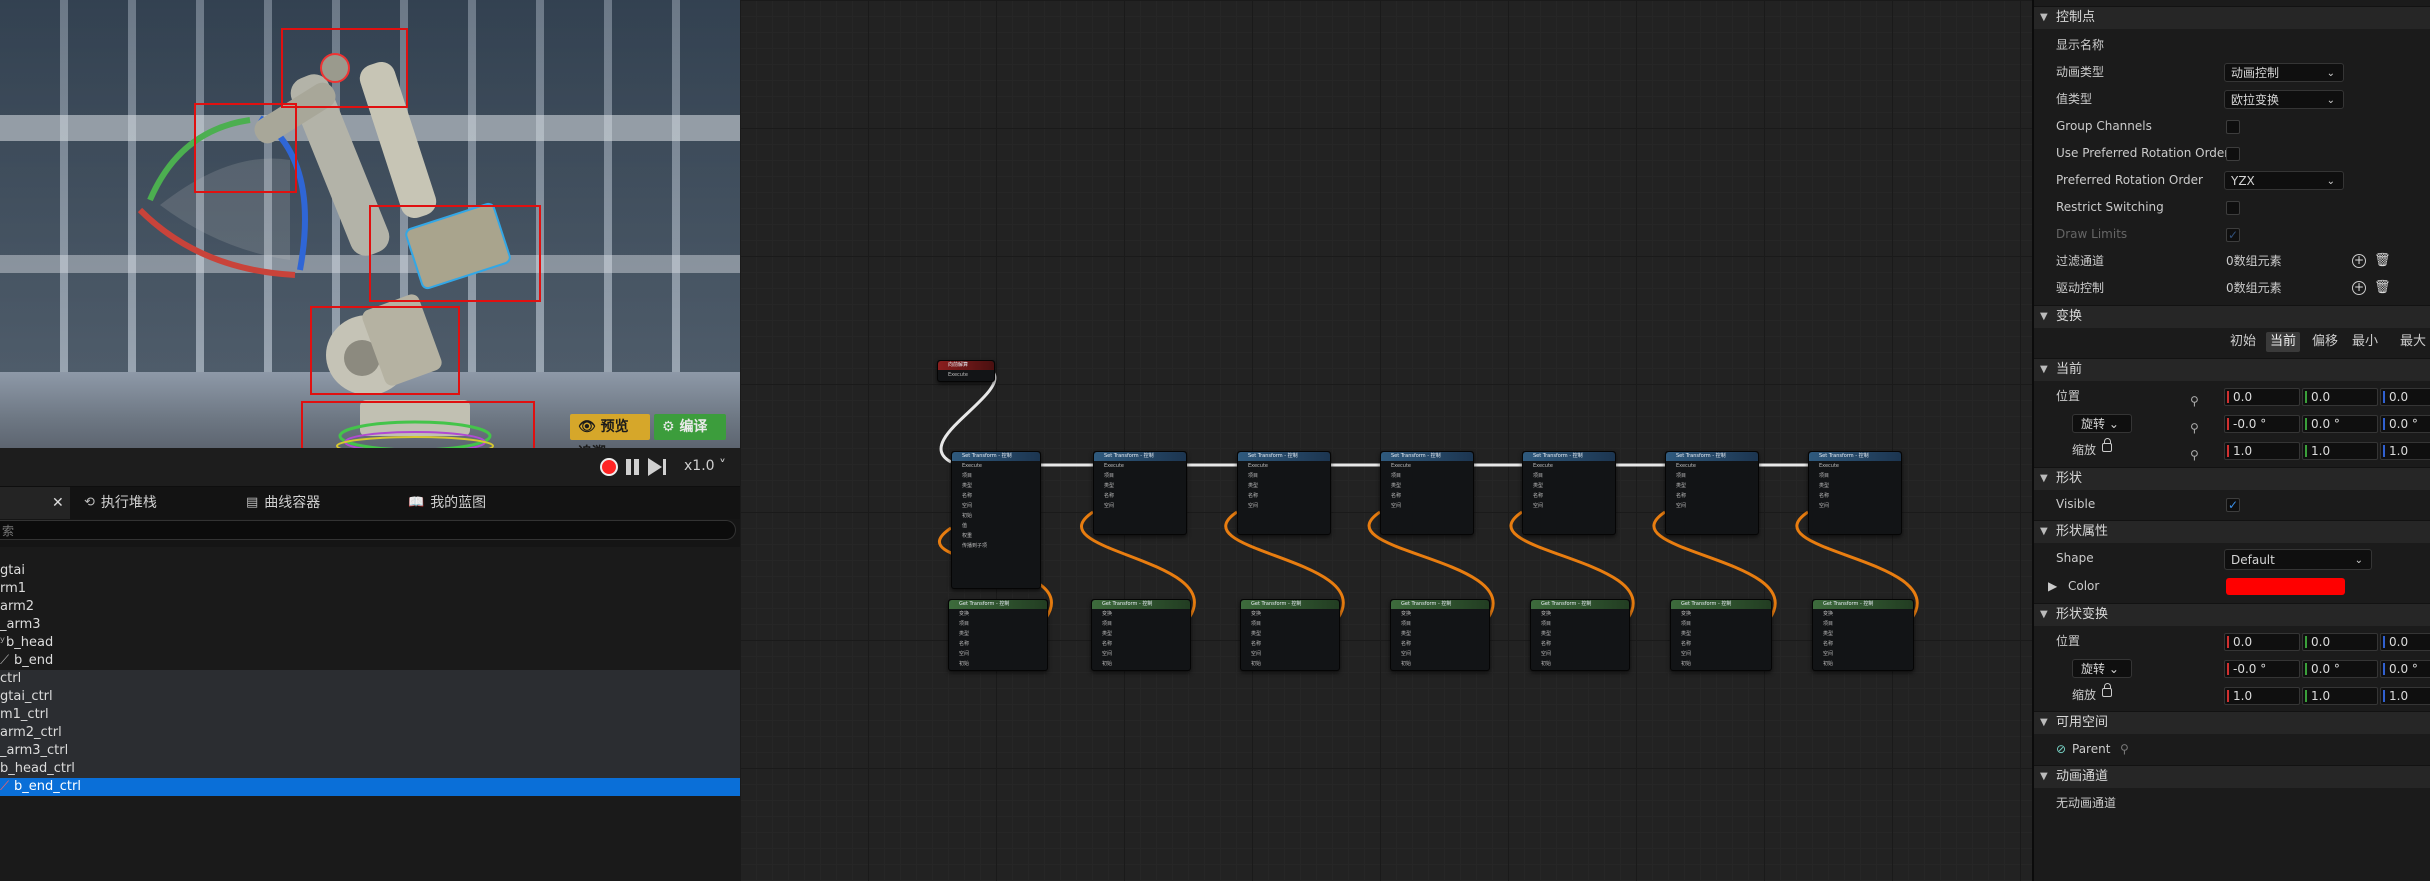 The height and width of the screenshot is (881, 2430). I want to click on visible-checkbox: ✓, so click(2233, 505).